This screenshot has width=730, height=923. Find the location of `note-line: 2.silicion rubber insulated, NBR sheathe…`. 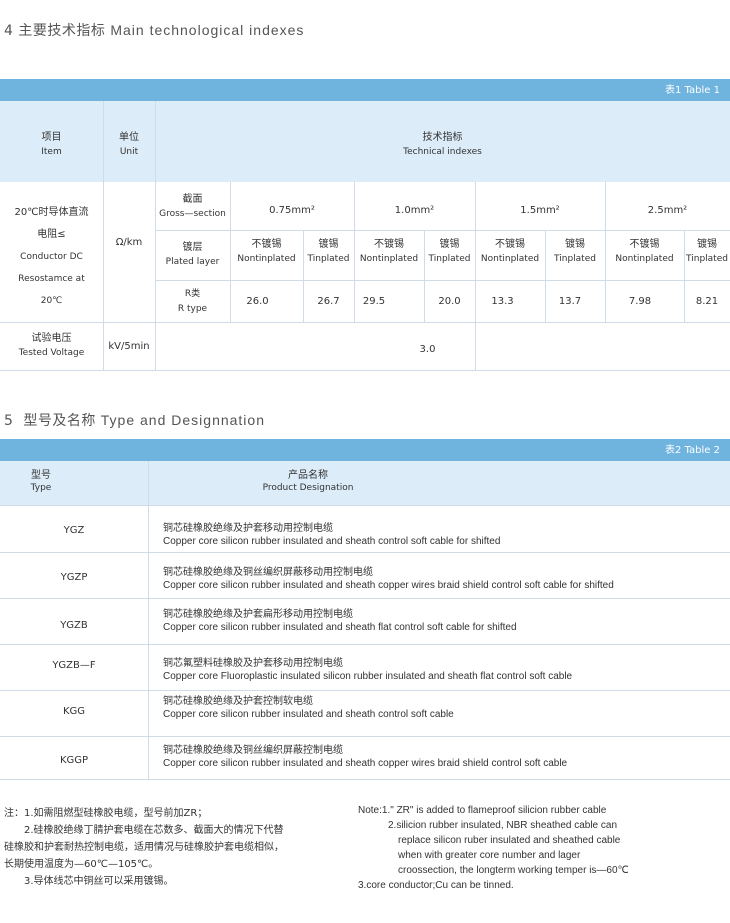

note-line: 2.silicion rubber insulated, NBR sheathe… is located at coordinates (503, 825).